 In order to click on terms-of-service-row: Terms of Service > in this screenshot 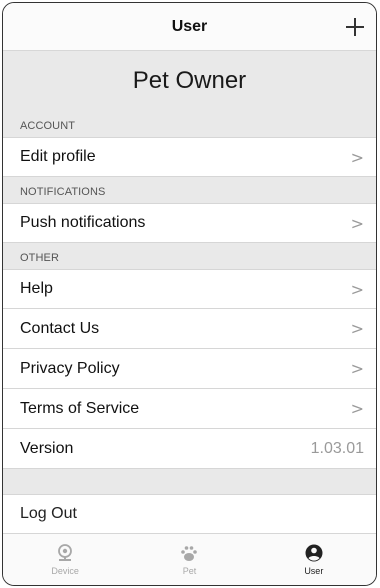, I will do `click(189, 409)`.